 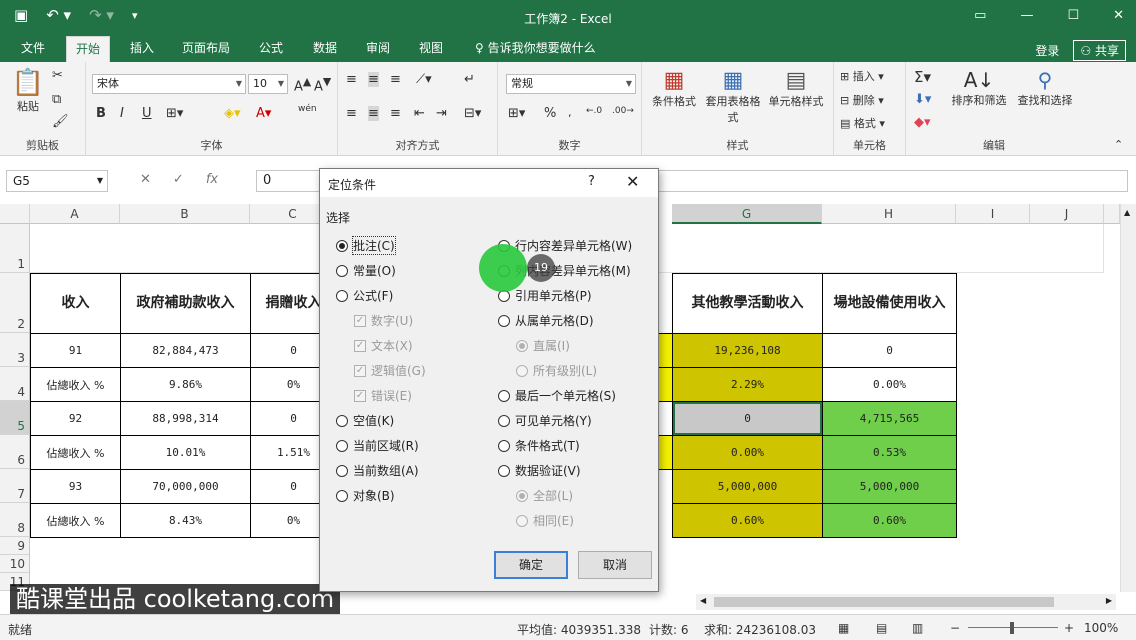 I want to click on table-cell: 4,715,565, so click(x=889, y=418).